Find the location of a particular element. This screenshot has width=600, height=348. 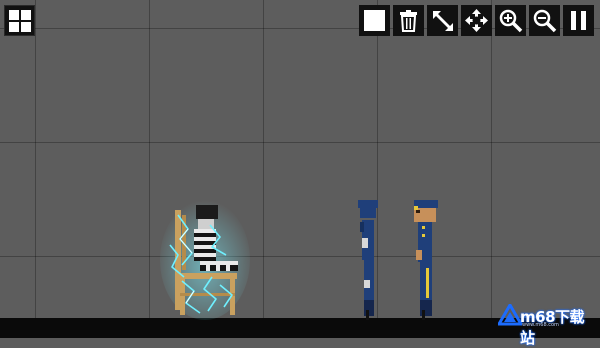

zoom-out-icon is located at coordinates (545, 21).